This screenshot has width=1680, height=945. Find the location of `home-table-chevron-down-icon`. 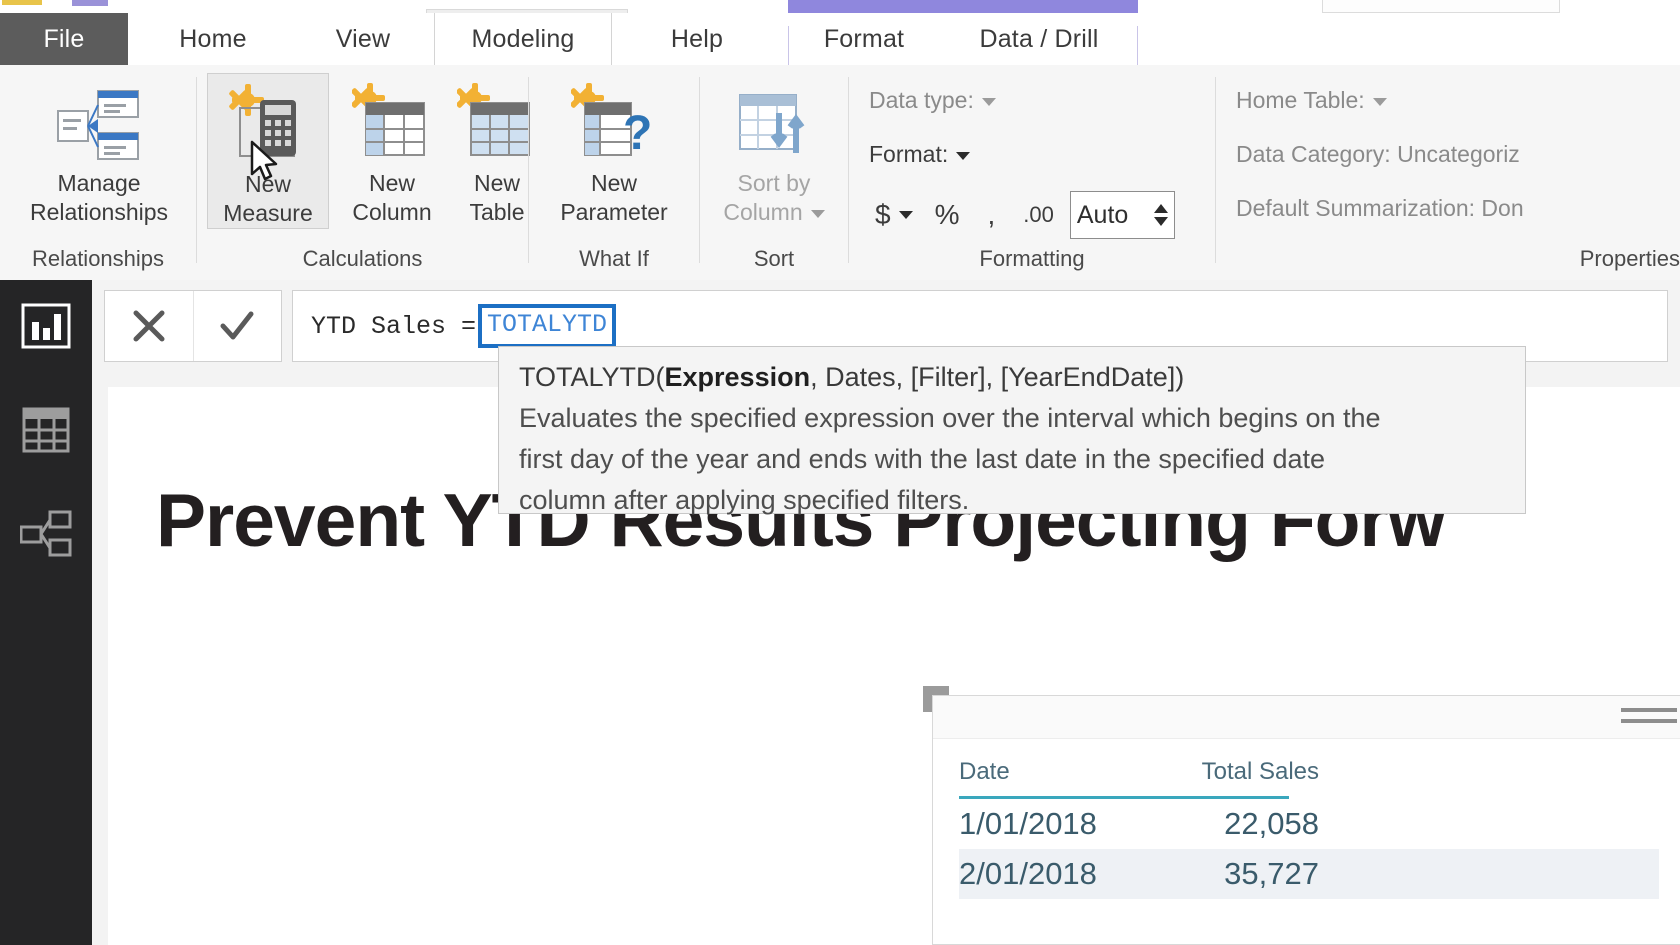

home-table-chevron-down-icon is located at coordinates (1379, 101).